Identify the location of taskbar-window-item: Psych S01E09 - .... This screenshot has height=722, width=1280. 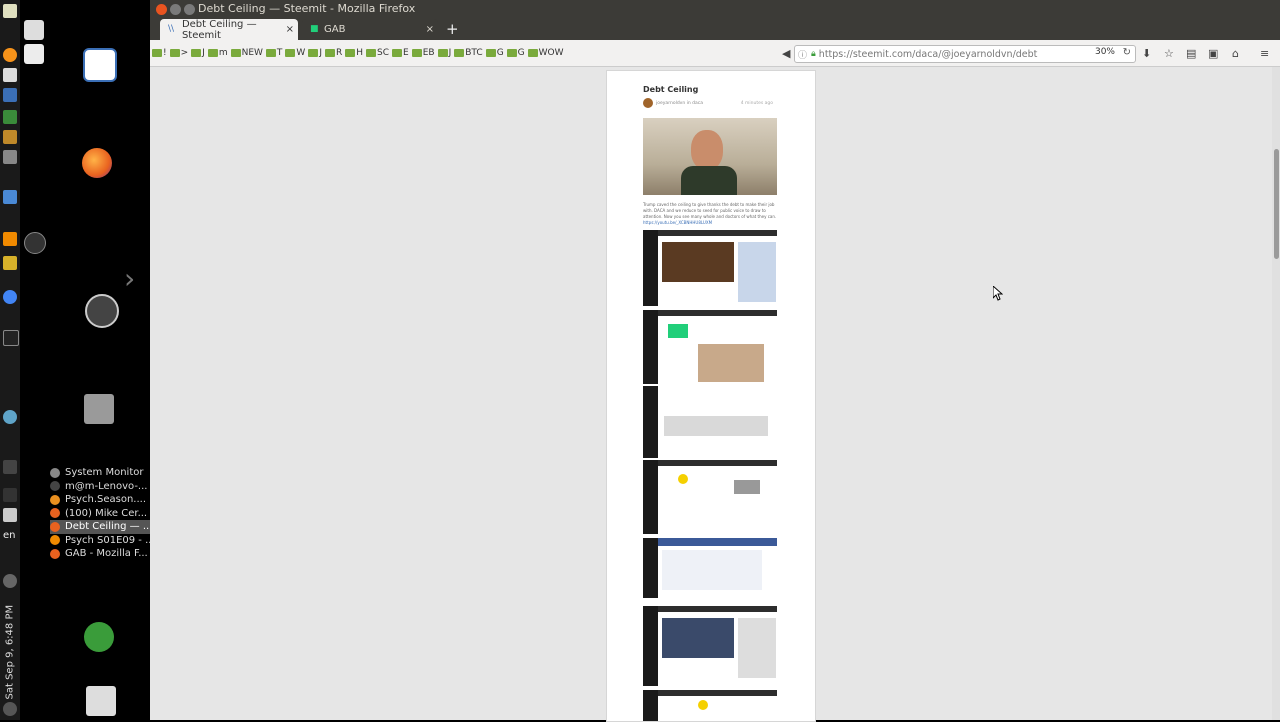
(100, 541).